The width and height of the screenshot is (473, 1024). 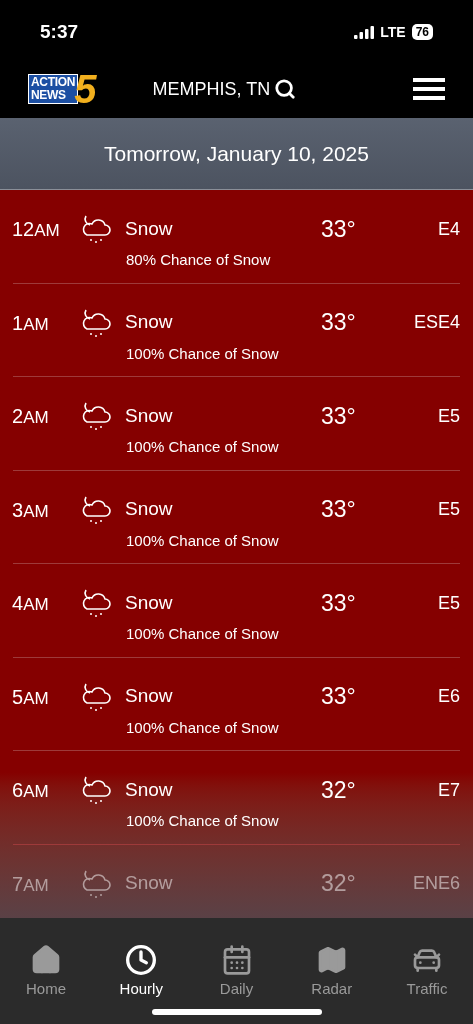 I want to click on wind-label: ESE4, so click(x=436, y=322).